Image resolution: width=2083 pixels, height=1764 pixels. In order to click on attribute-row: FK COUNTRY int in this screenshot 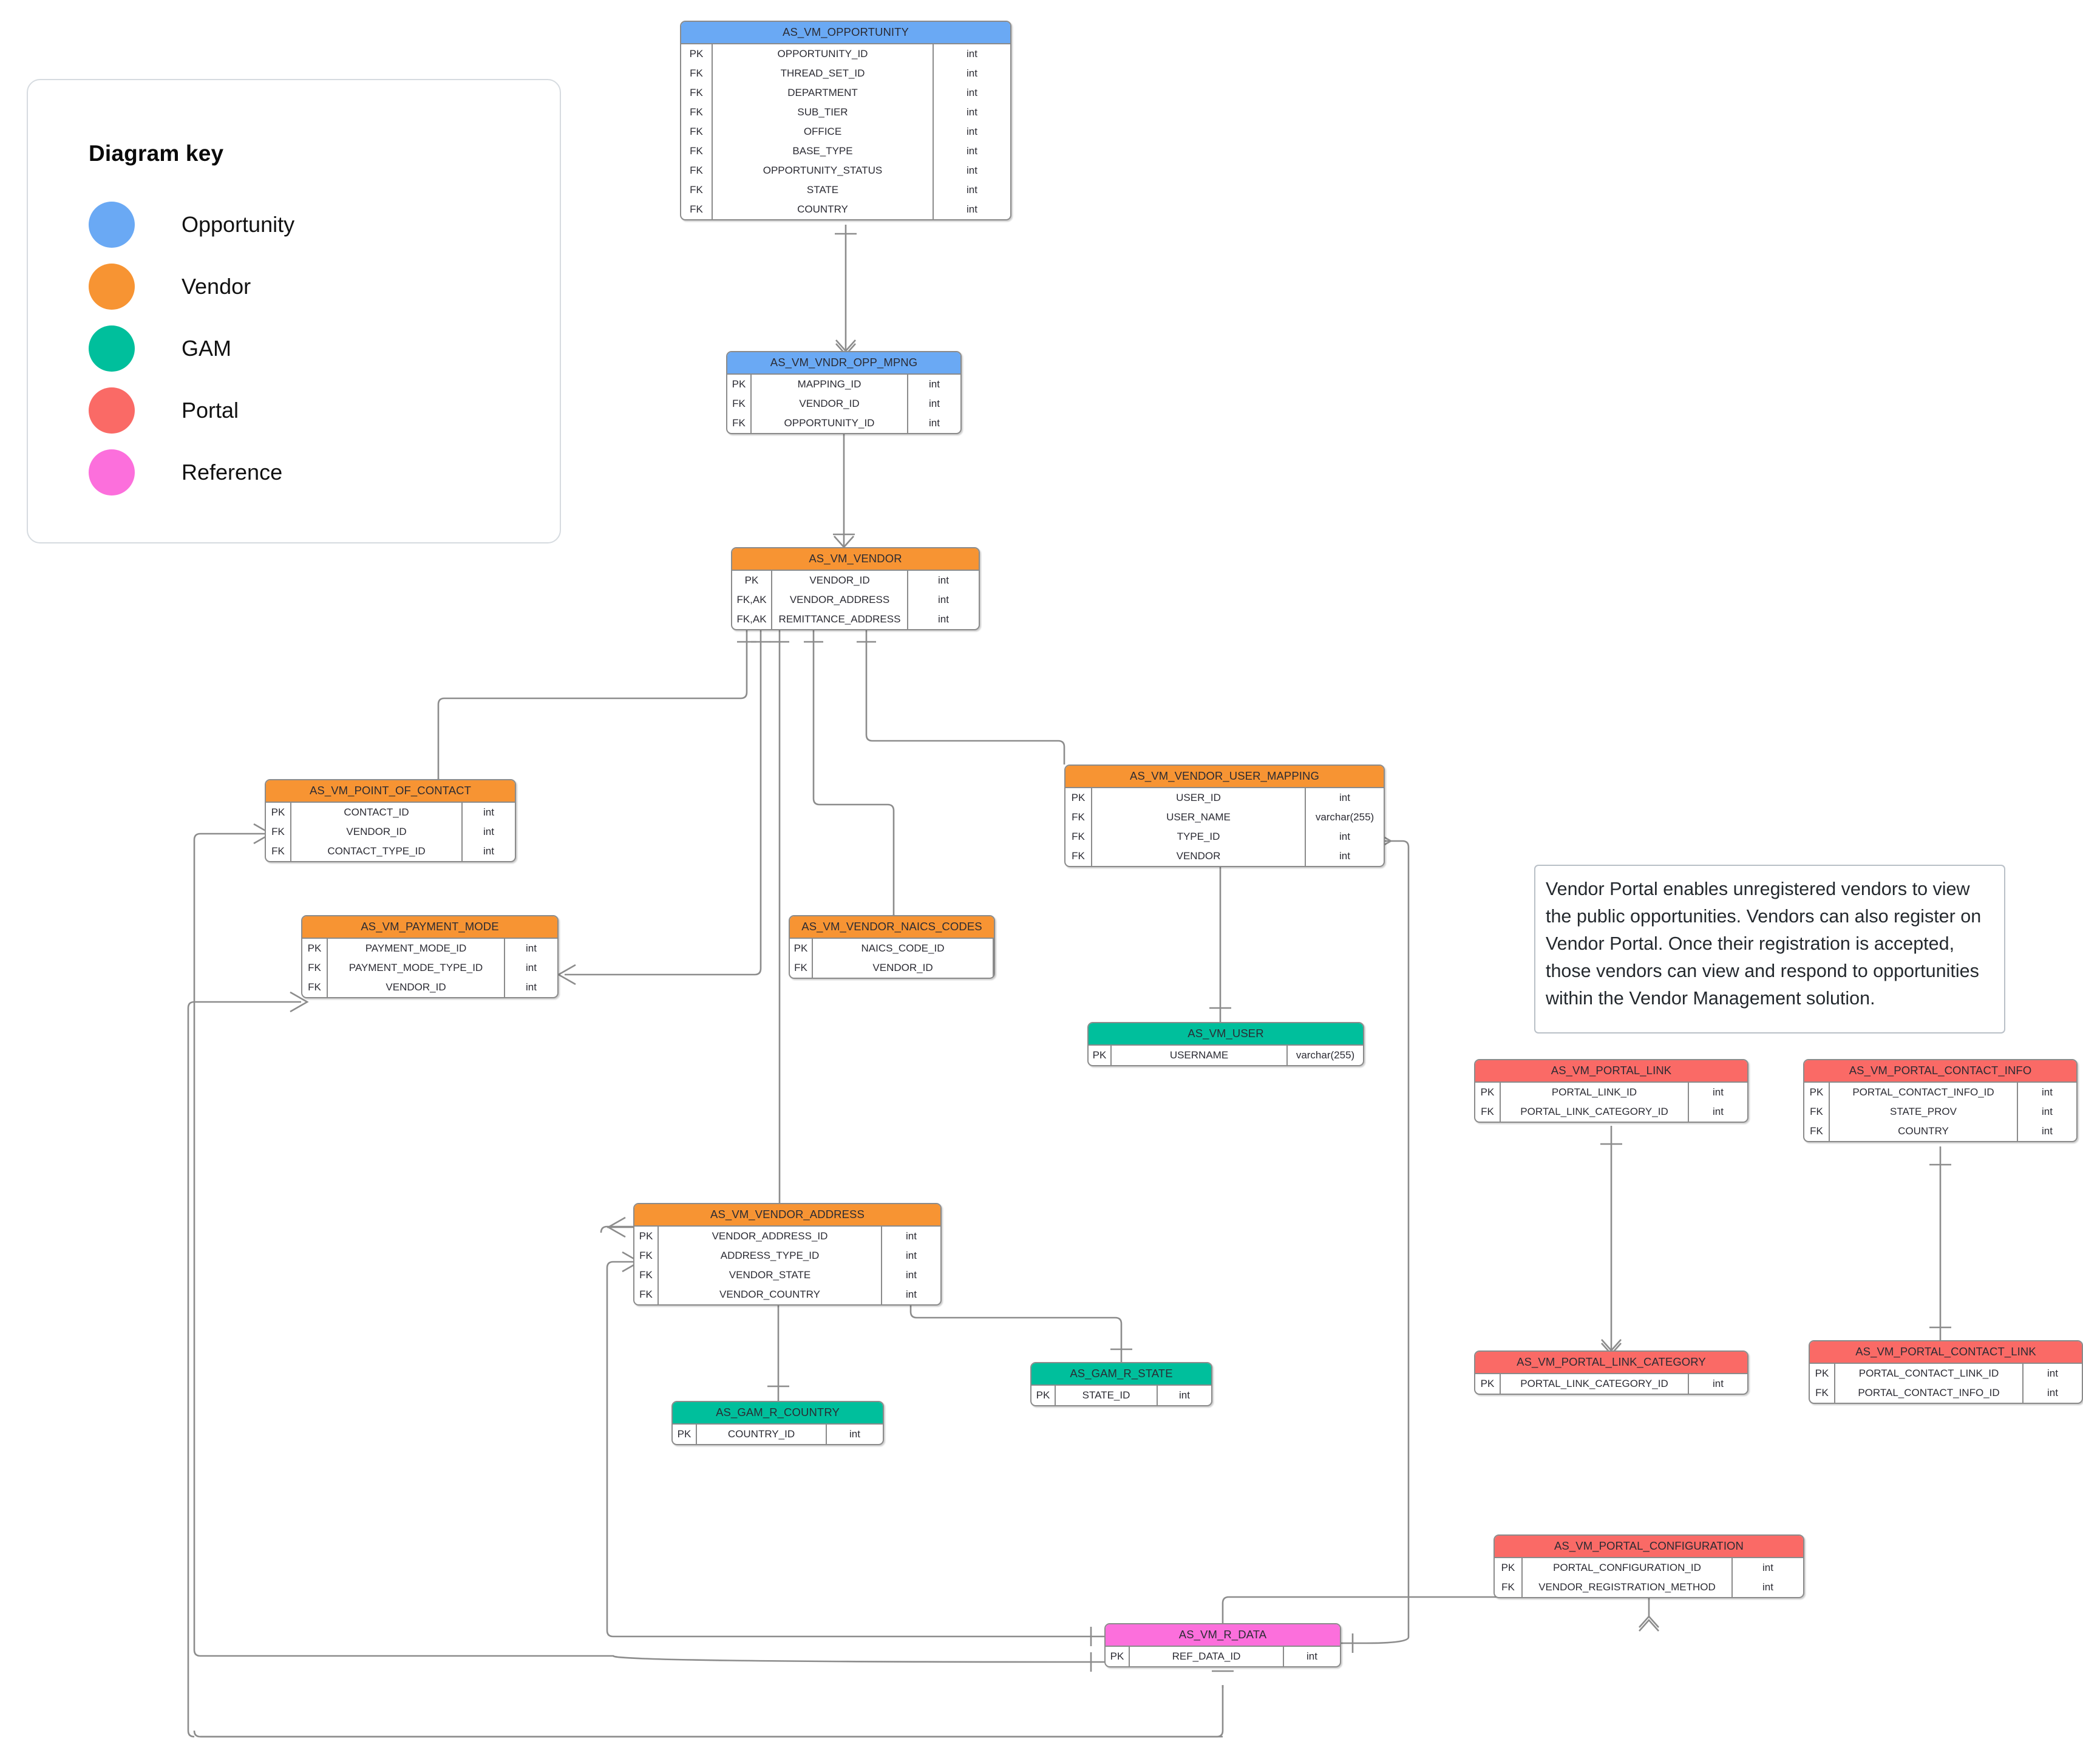, I will do `click(845, 209)`.